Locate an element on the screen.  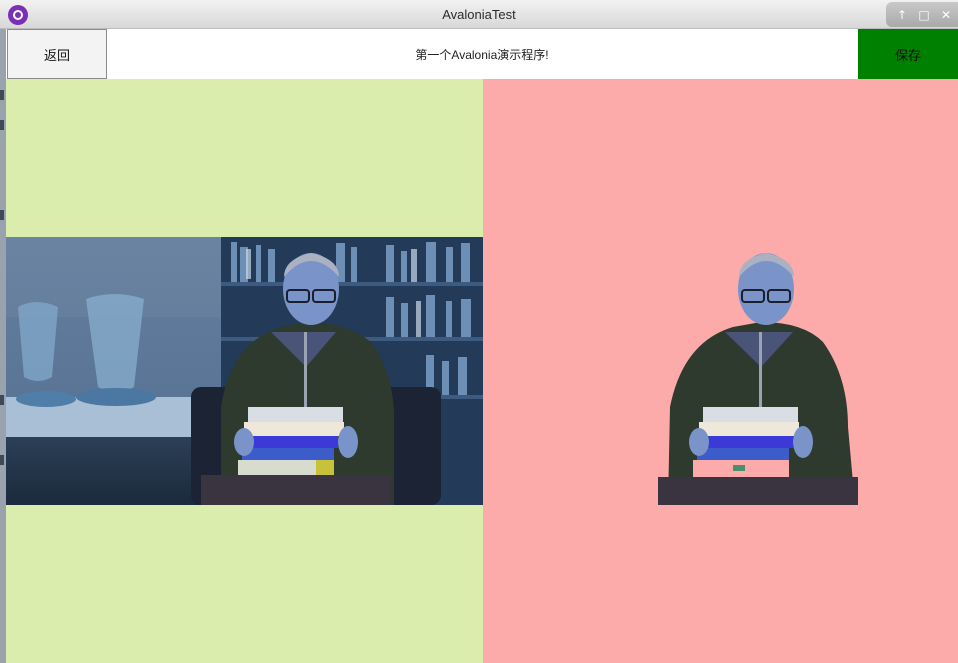
save-button: 保存 is located at coordinates (908, 54).